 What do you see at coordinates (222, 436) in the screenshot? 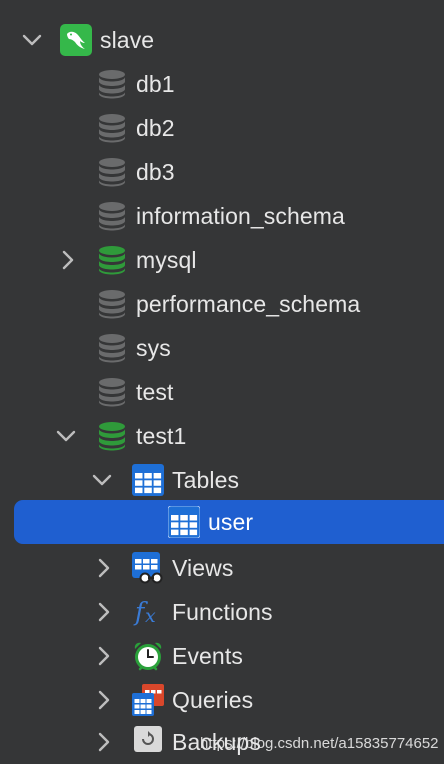
I see `tree-row-test1: test1` at bounding box center [222, 436].